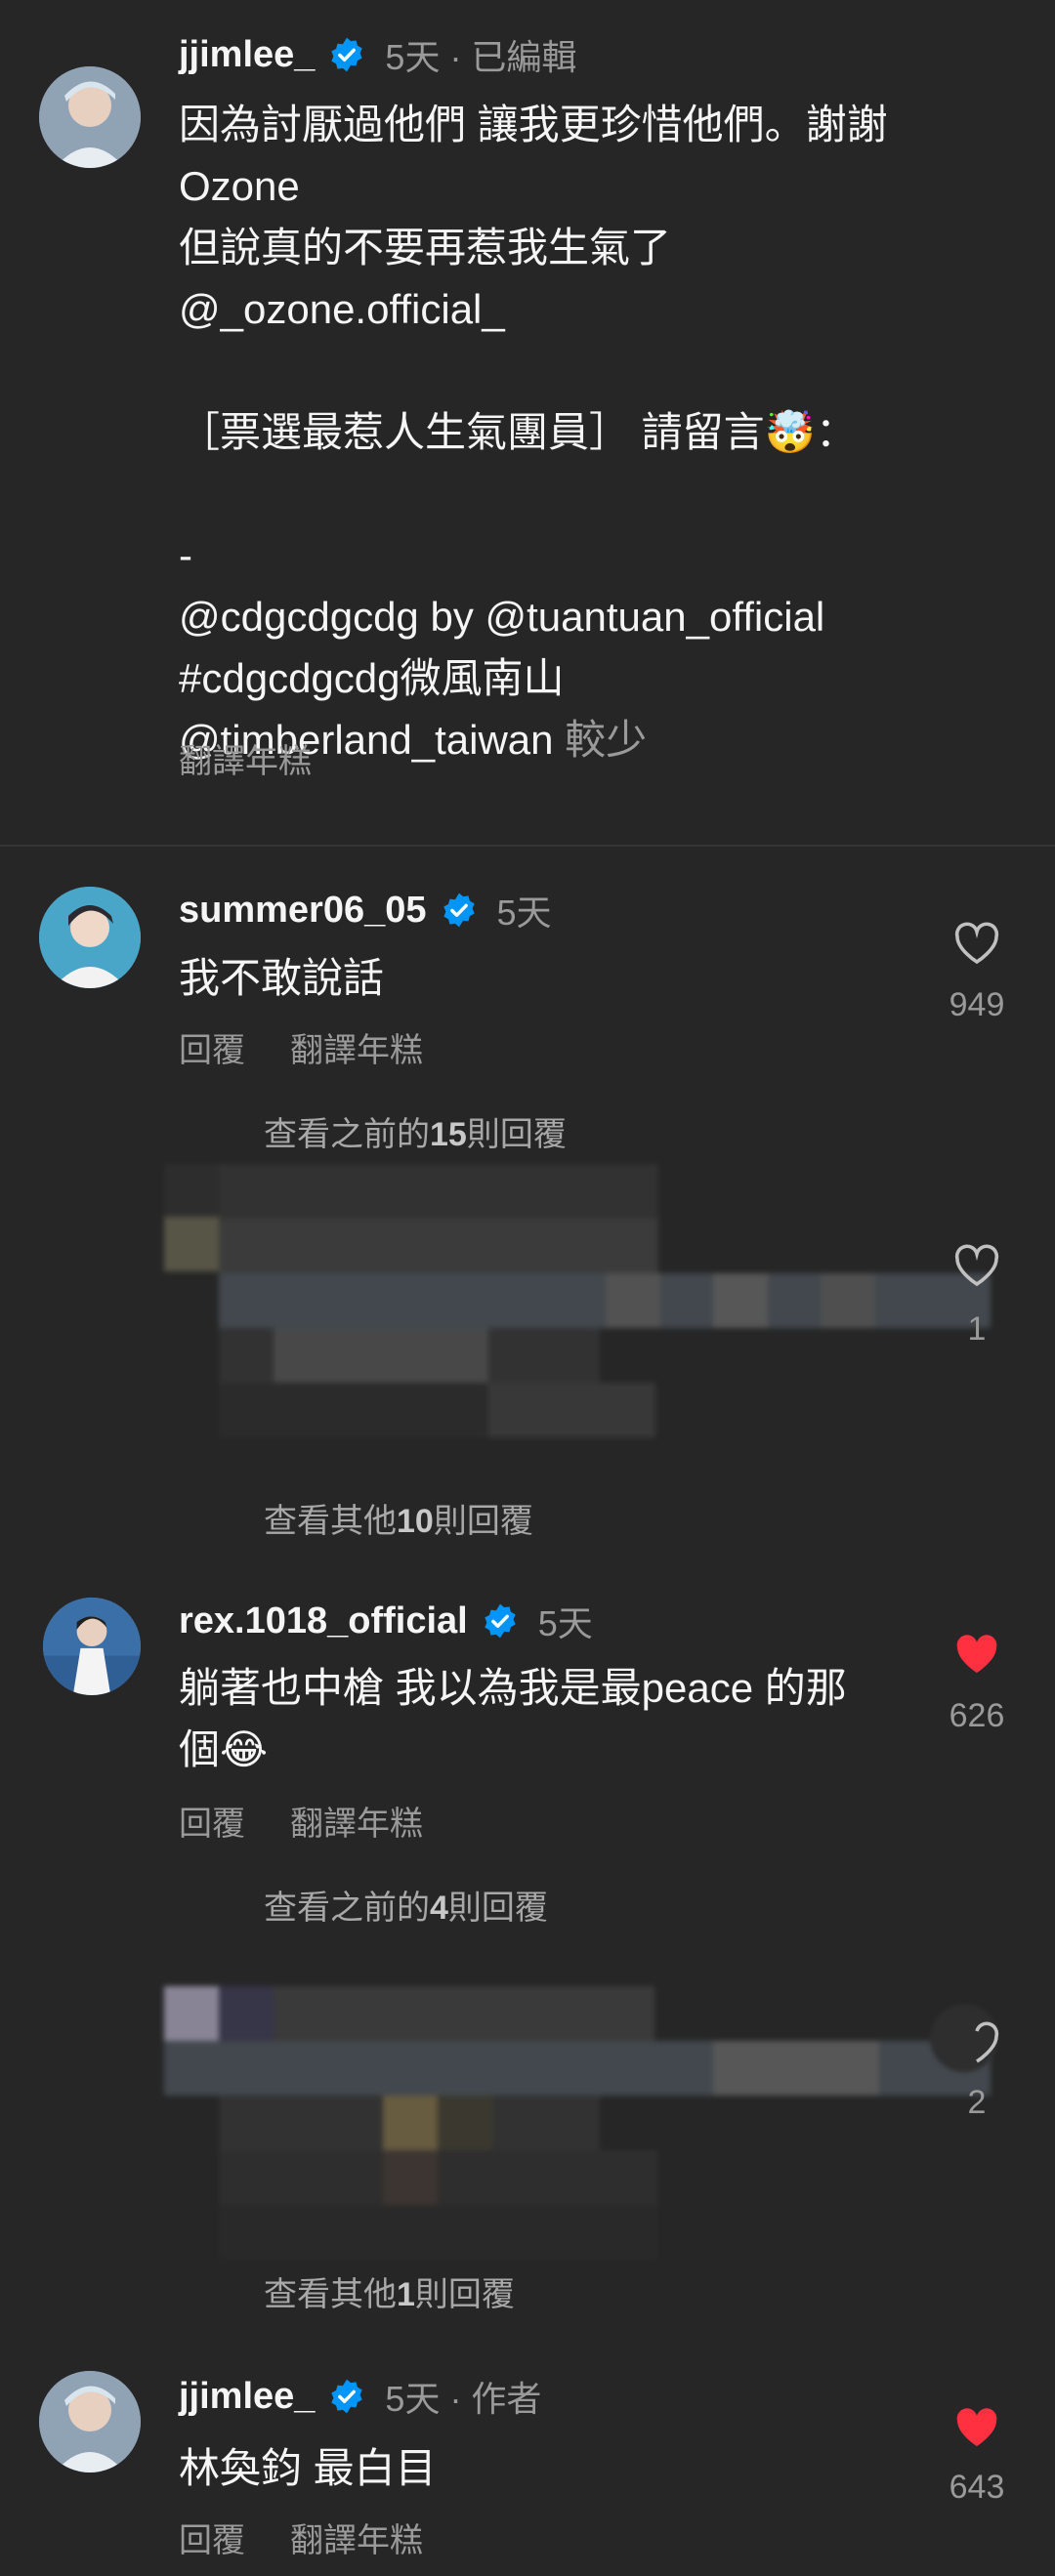 Image resolution: width=1055 pixels, height=2576 pixels. Describe the element at coordinates (481, 57) in the screenshot. I see `caption-meta: 5天 · 已編輯` at that location.